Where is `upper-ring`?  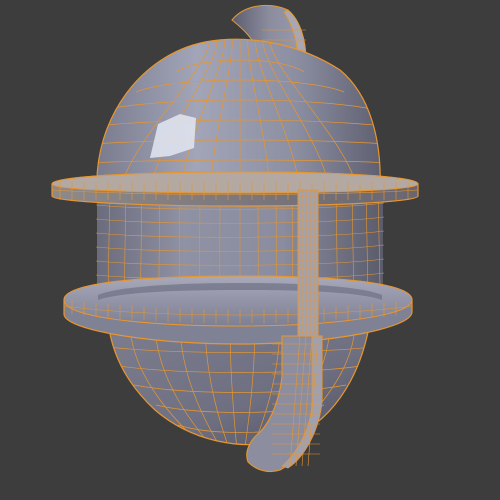
upper-ring is located at coordinates (235, 189).